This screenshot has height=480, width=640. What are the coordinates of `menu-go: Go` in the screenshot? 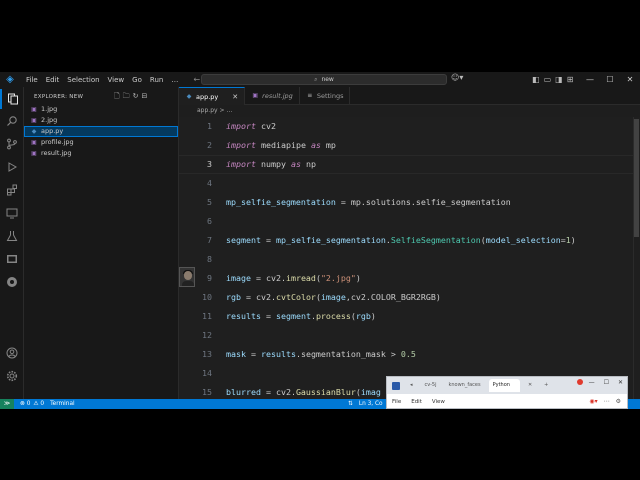 It's located at (137, 80).